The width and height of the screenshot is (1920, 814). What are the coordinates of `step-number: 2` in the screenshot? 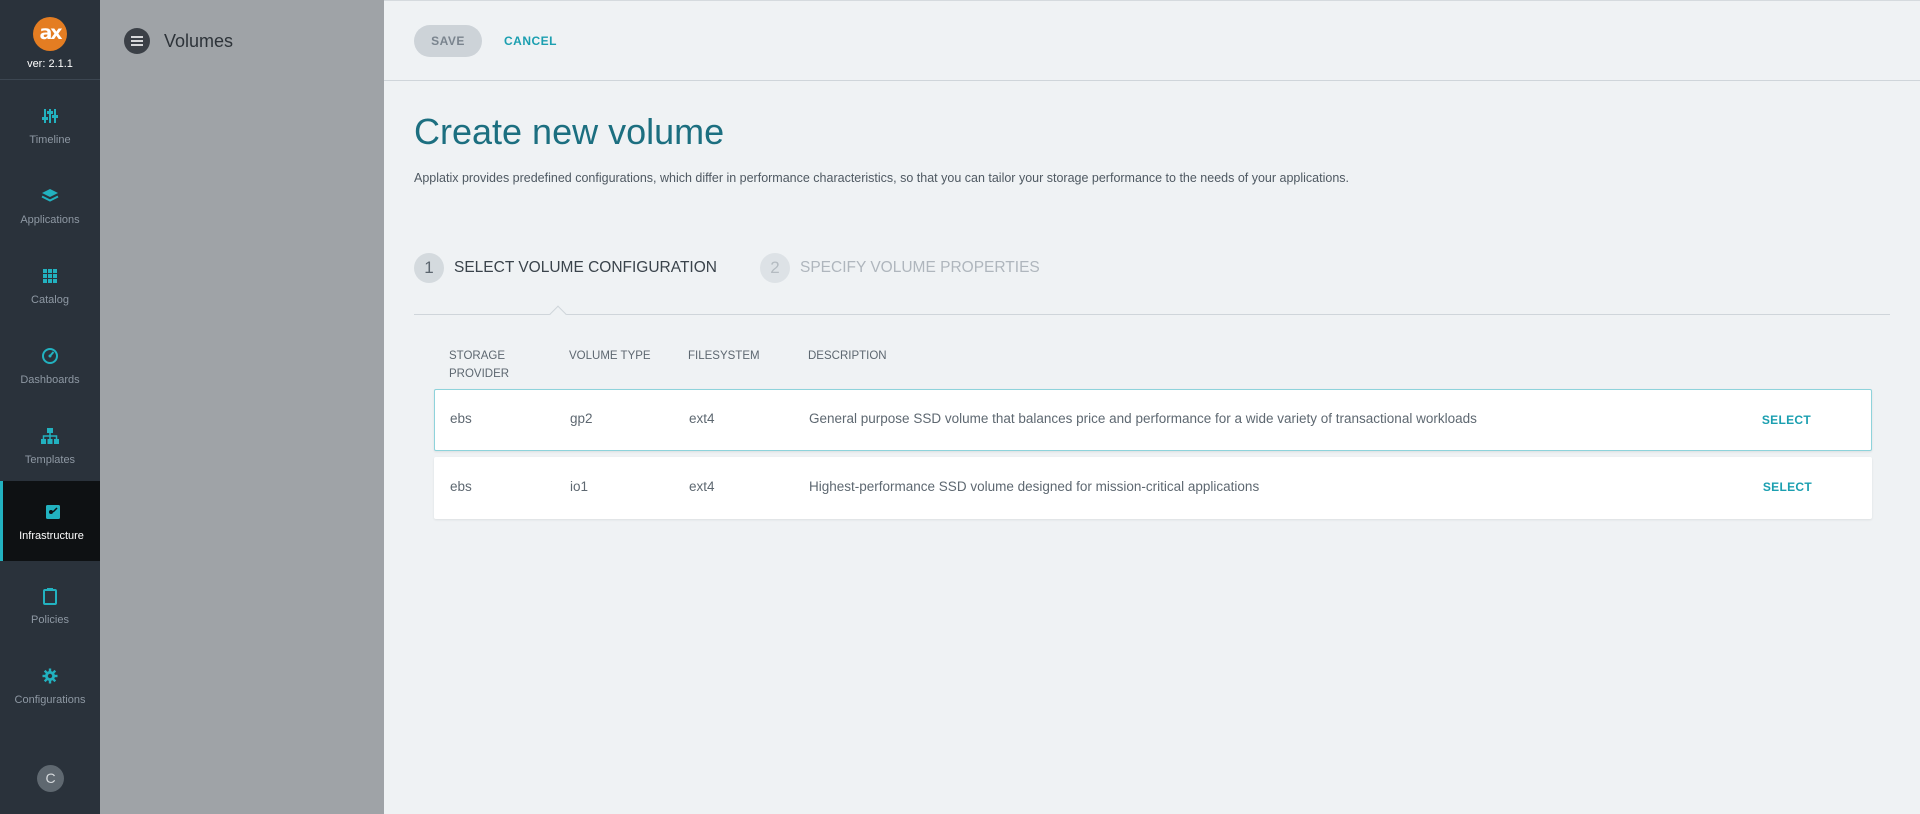 It's located at (775, 268).